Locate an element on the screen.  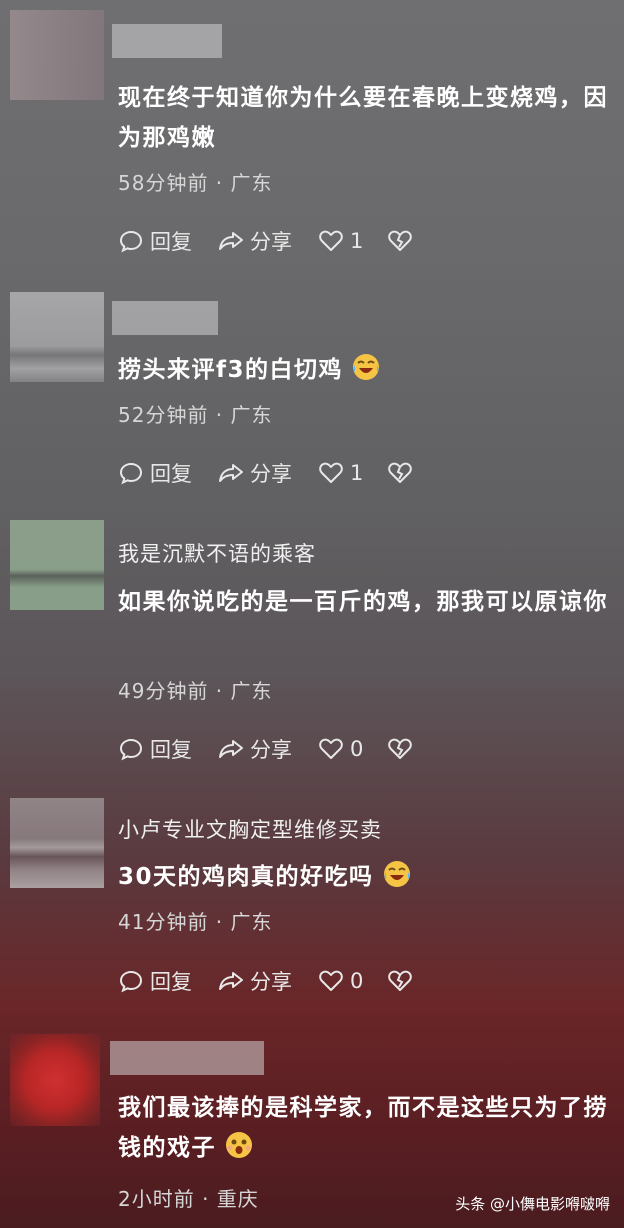
comment-text-content: 我们最该捧的是科学家，而不是这些只为了捞钱的戏子 is located at coordinates (363, 1128).